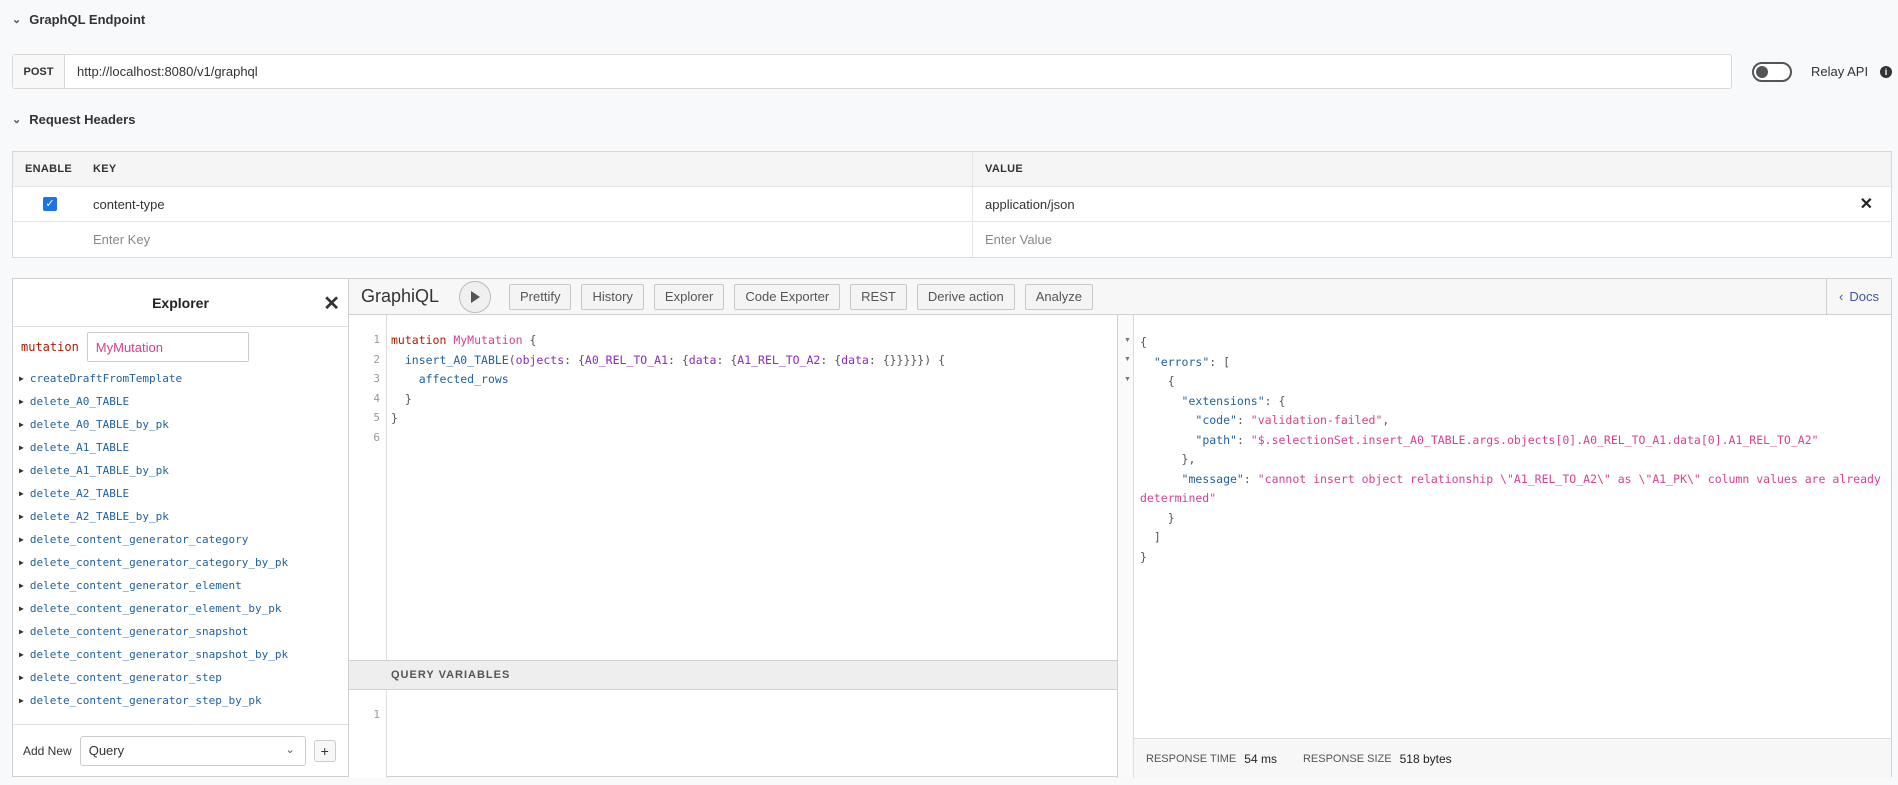  I want to click on new-value-input: Enter Value, so click(1432, 239).